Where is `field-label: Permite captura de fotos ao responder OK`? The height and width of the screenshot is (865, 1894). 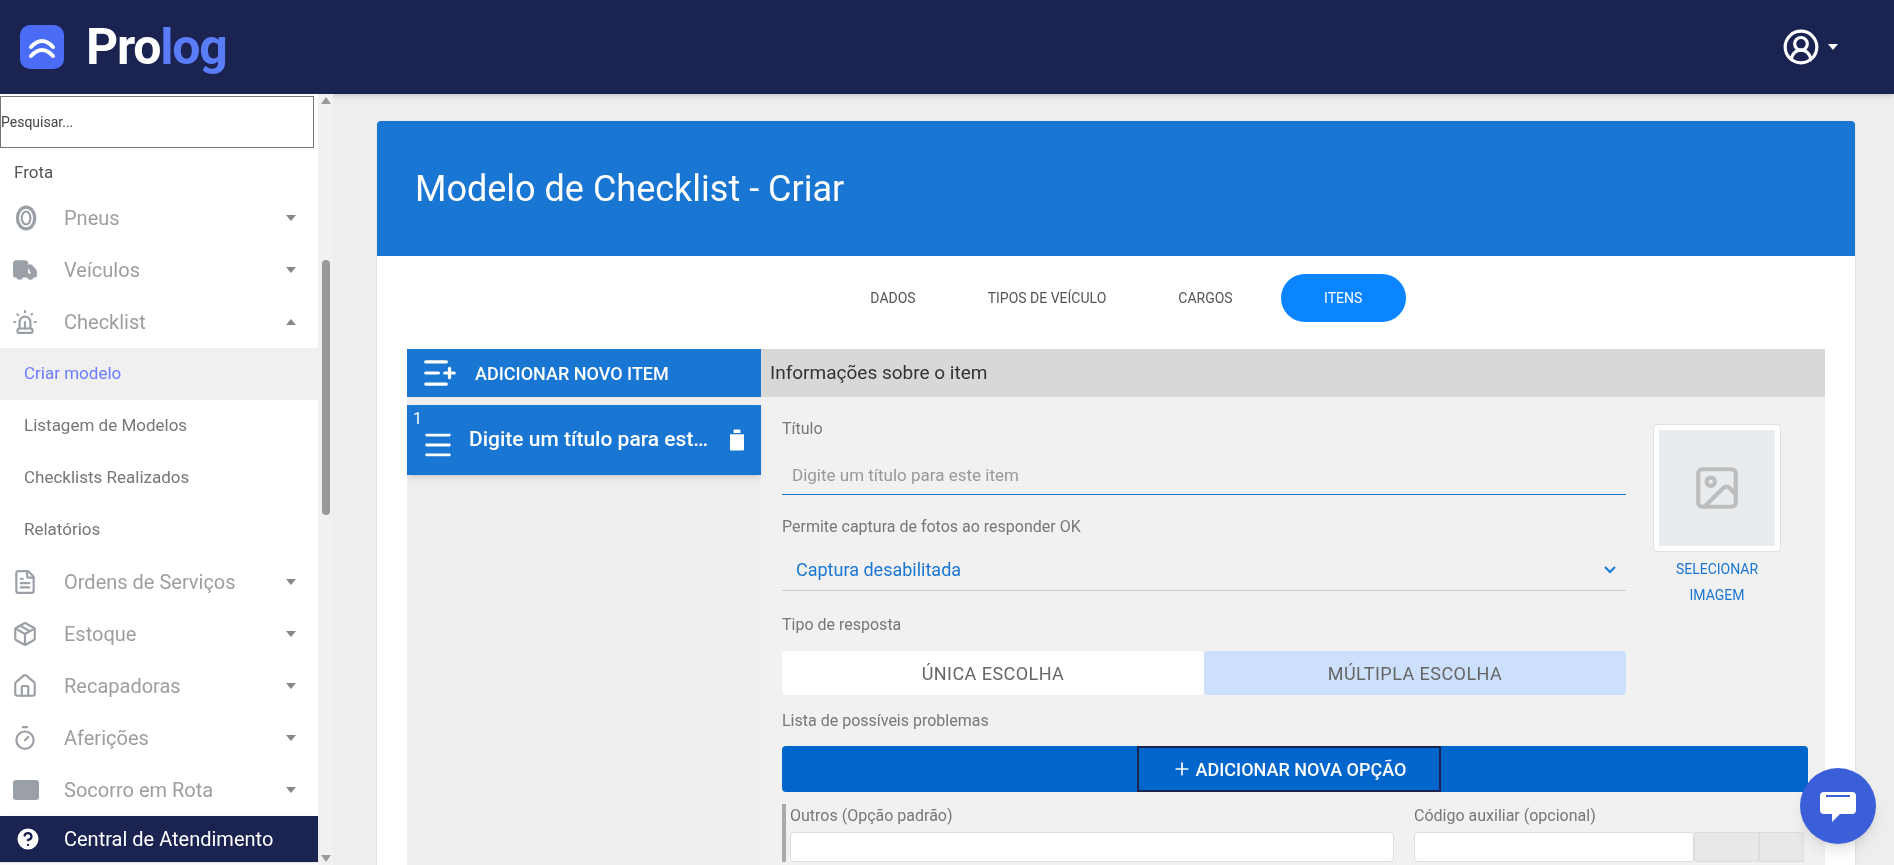
field-label: Permite captura de fotos ao responder OK is located at coordinates (932, 527).